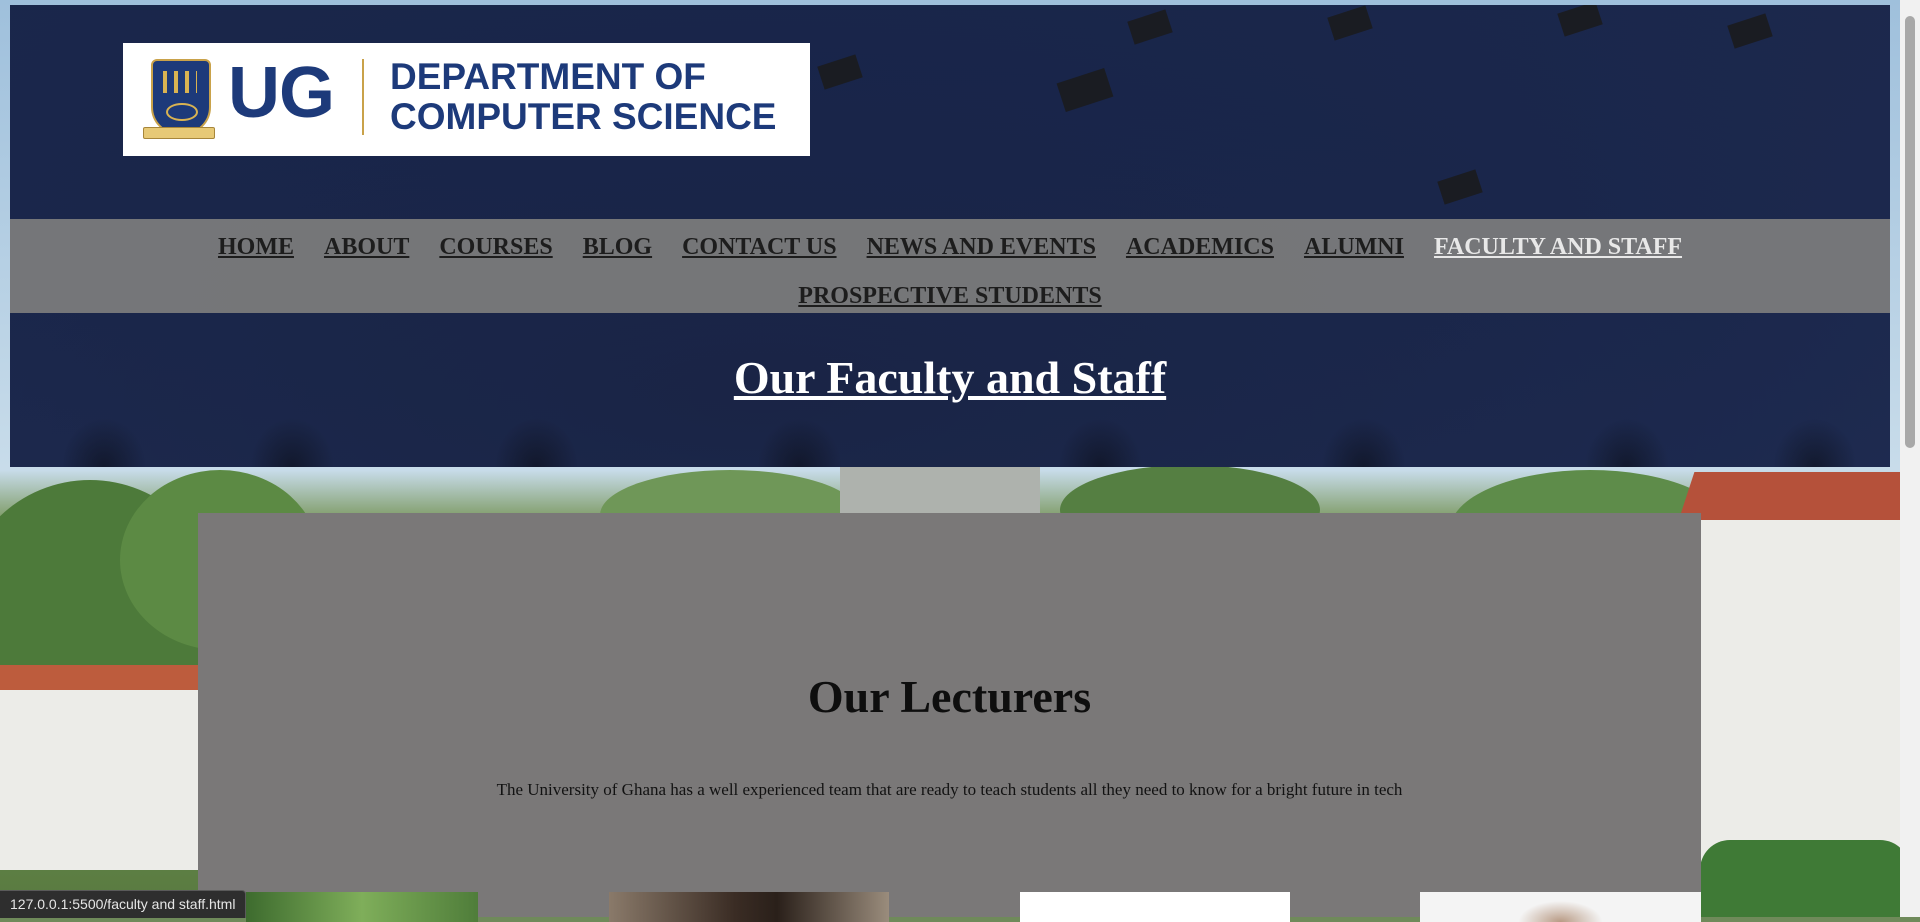 This screenshot has width=1920, height=922. I want to click on nav-about: ABOUT, so click(366, 247).